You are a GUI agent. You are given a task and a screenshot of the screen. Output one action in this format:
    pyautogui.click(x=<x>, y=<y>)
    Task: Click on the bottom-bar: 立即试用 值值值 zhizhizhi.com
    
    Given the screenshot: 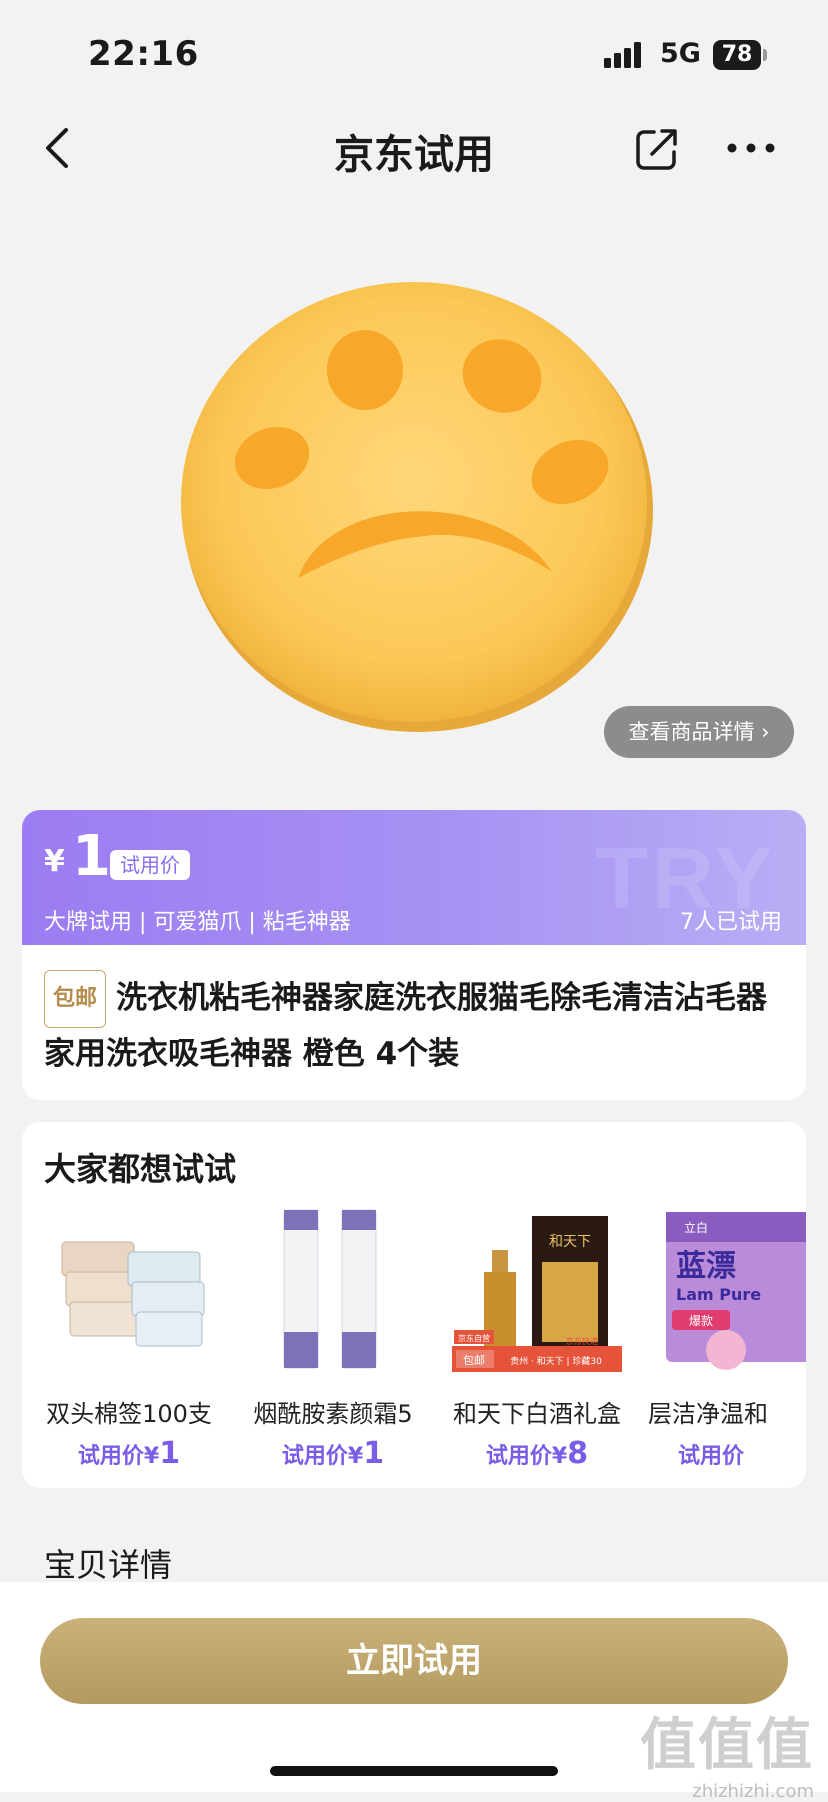 What is the action you would take?
    pyautogui.click(x=414, y=1692)
    